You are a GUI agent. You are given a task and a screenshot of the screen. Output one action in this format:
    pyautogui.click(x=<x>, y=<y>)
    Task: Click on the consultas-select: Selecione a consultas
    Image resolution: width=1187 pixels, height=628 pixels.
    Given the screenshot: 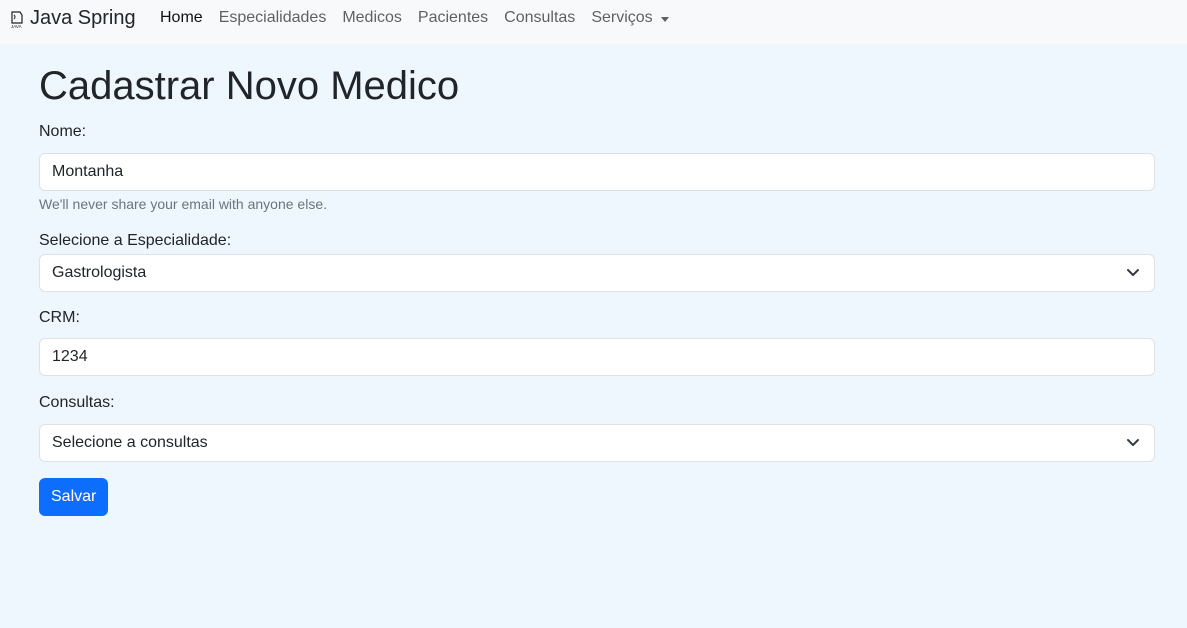 What is the action you would take?
    pyautogui.click(x=597, y=443)
    